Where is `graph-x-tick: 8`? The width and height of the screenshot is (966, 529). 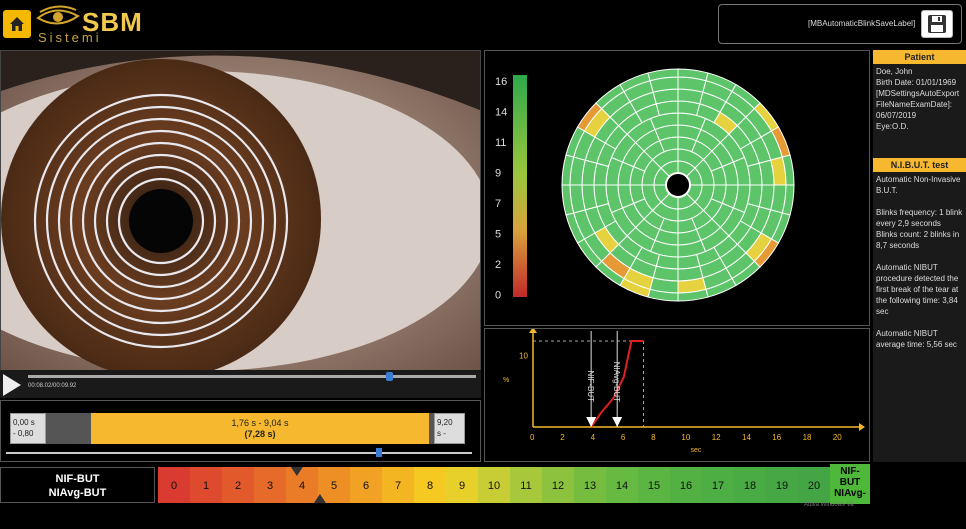
graph-x-tick: 8 is located at coordinates (653, 437).